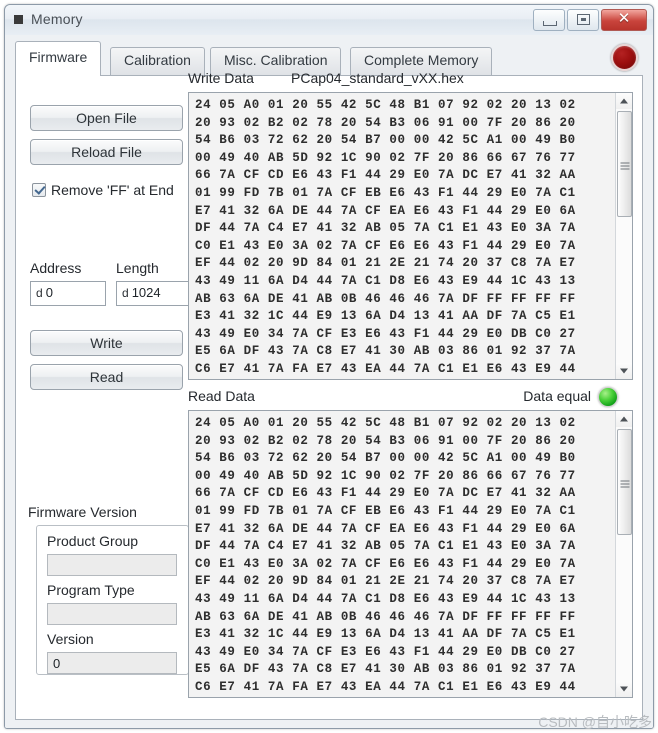 The width and height of the screenshot is (658, 733). I want to click on write-data-filename: PCap04_standard_vXX.hex, so click(377, 78).